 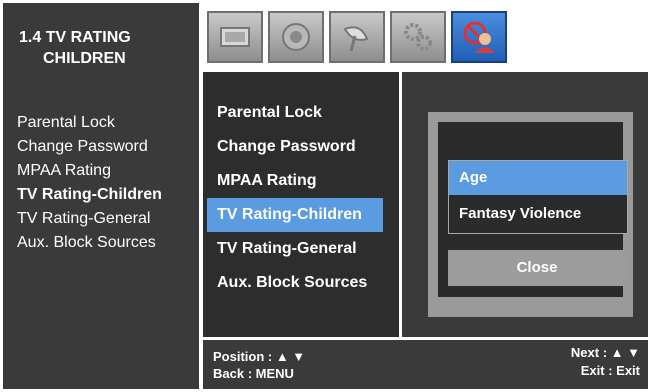 I want to click on rating-dialog-body: Age Fantasy Violence Close, so click(x=533, y=209).